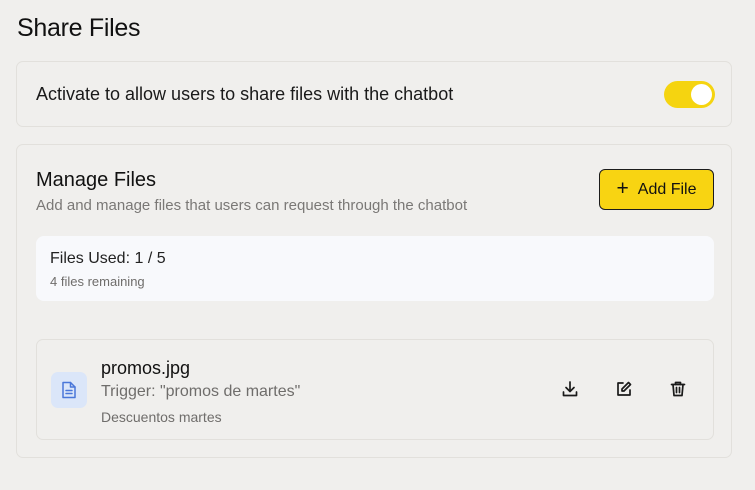  Describe the element at coordinates (79, 28) in the screenshot. I see `page-title: Share Files` at that location.